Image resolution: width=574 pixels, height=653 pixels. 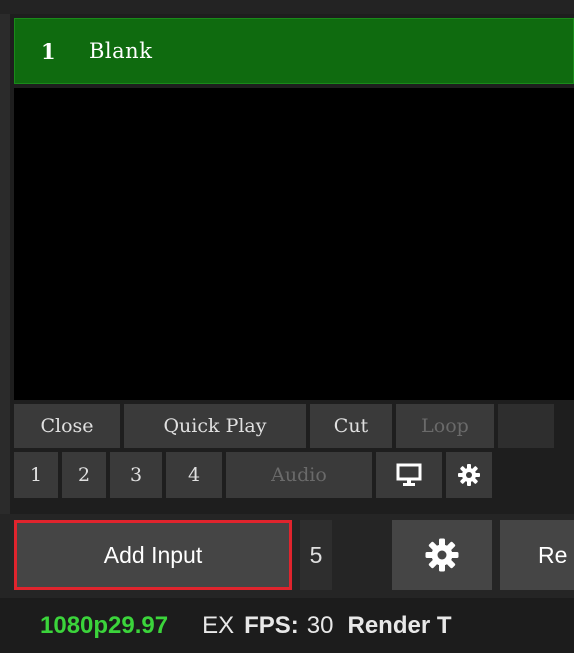 I want to click on overlay-4-button: 4, so click(x=194, y=475).